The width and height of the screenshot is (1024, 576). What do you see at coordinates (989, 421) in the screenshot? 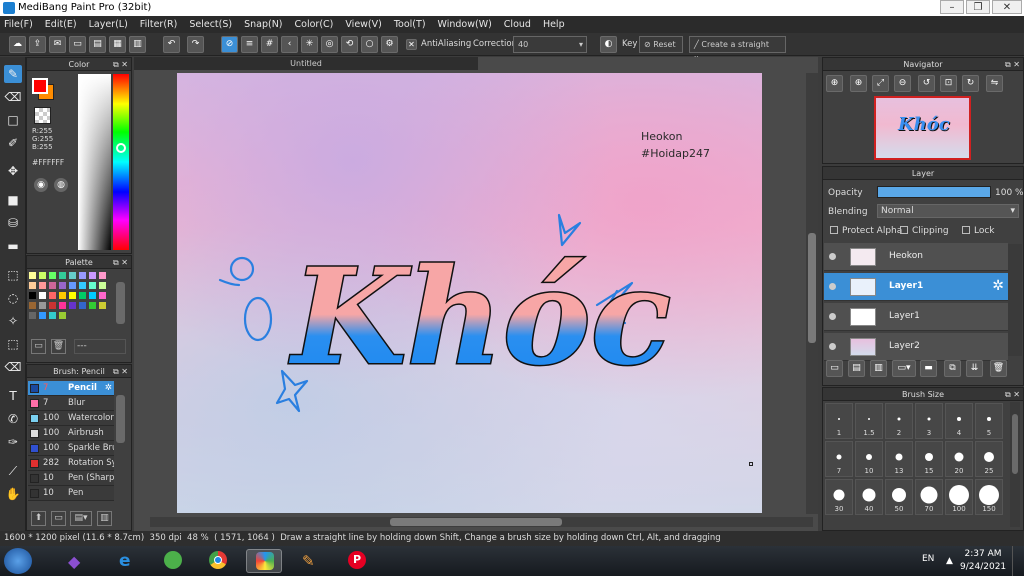
I see `brush-size-option: 5` at bounding box center [989, 421].